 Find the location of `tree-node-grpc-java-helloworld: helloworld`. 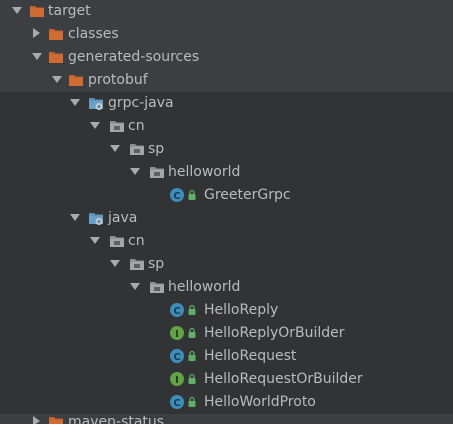

tree-node-grpc-java-helloworld: helloworld is located at coordinates (226, 172).